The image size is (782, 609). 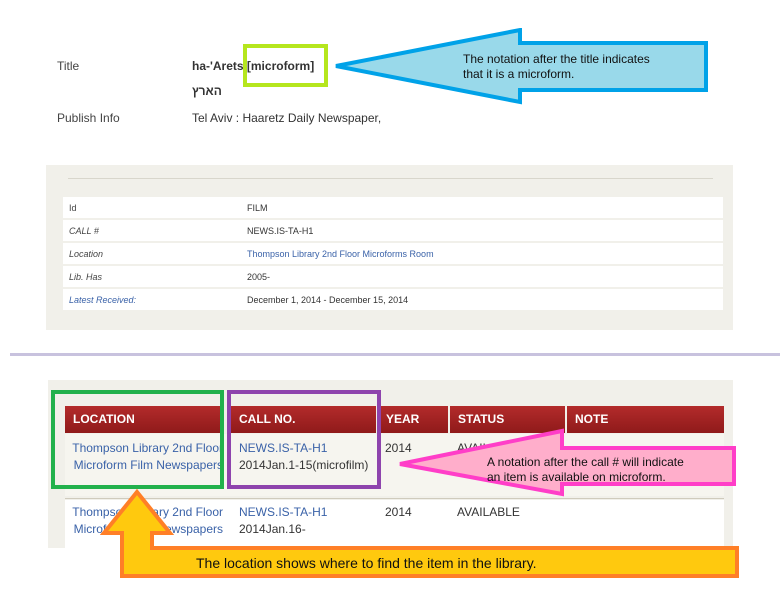 What do you see at coordinates (259, 277) in the screenshot?
I see `holdings-value: 2005-` at bounding box center [259, 277].